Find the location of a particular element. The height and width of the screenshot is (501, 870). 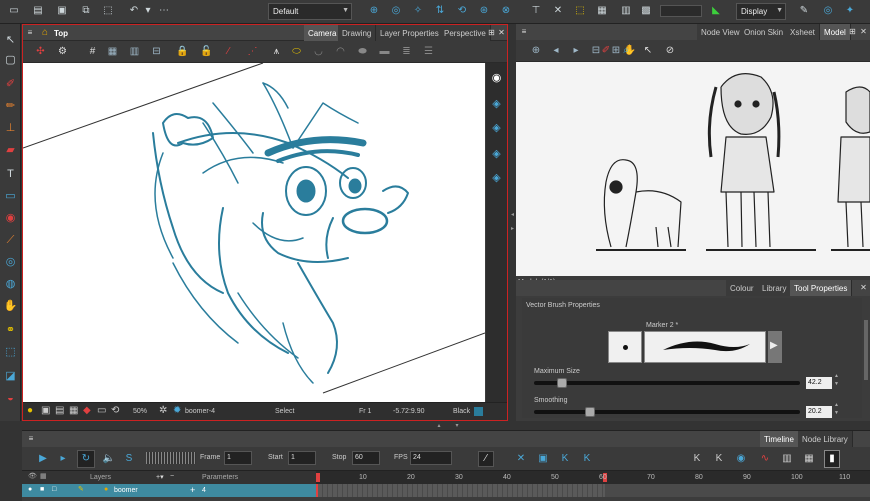

bounding-box-icon: ⬚ is located at coordinates (580, 11).